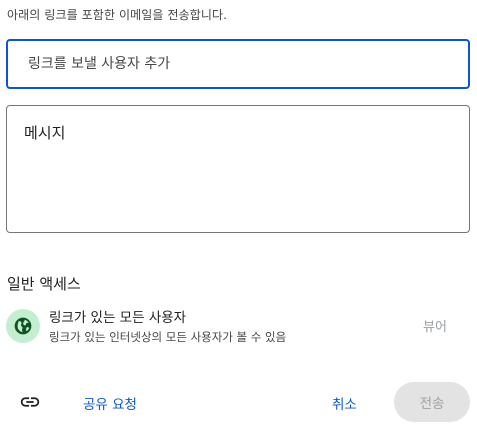  Describe the element at coordinates (117, 316) in the screenshot. I see `access-title: 링크가 있는 모든 사용자` at that location.